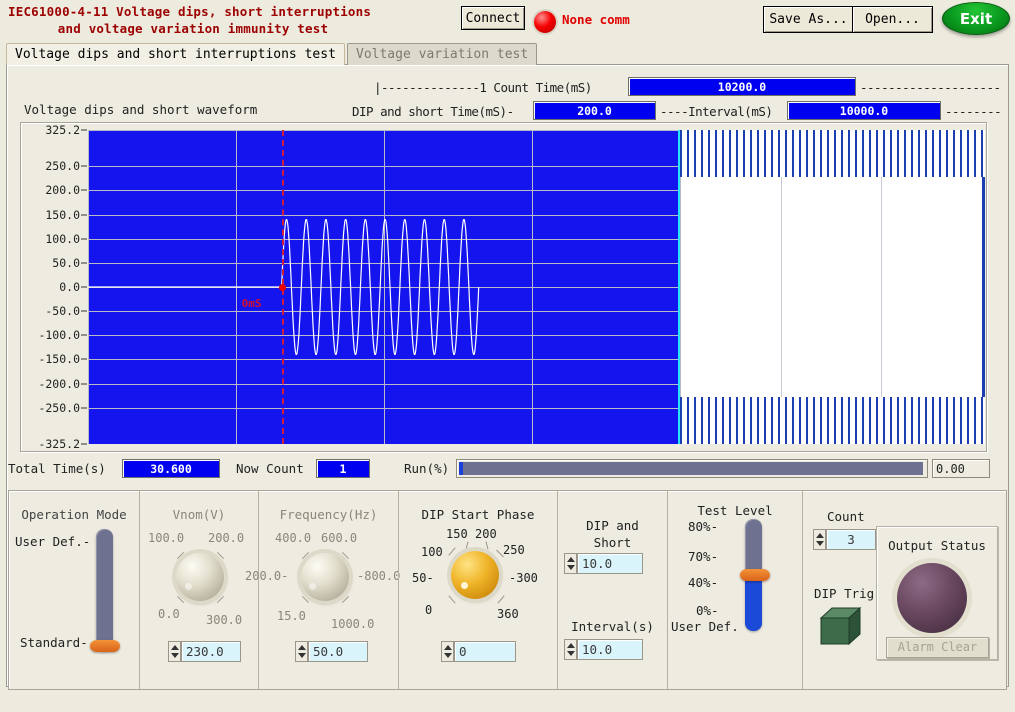  I want to click on chart-y-tick-label: -250.0, so click(59, 407).